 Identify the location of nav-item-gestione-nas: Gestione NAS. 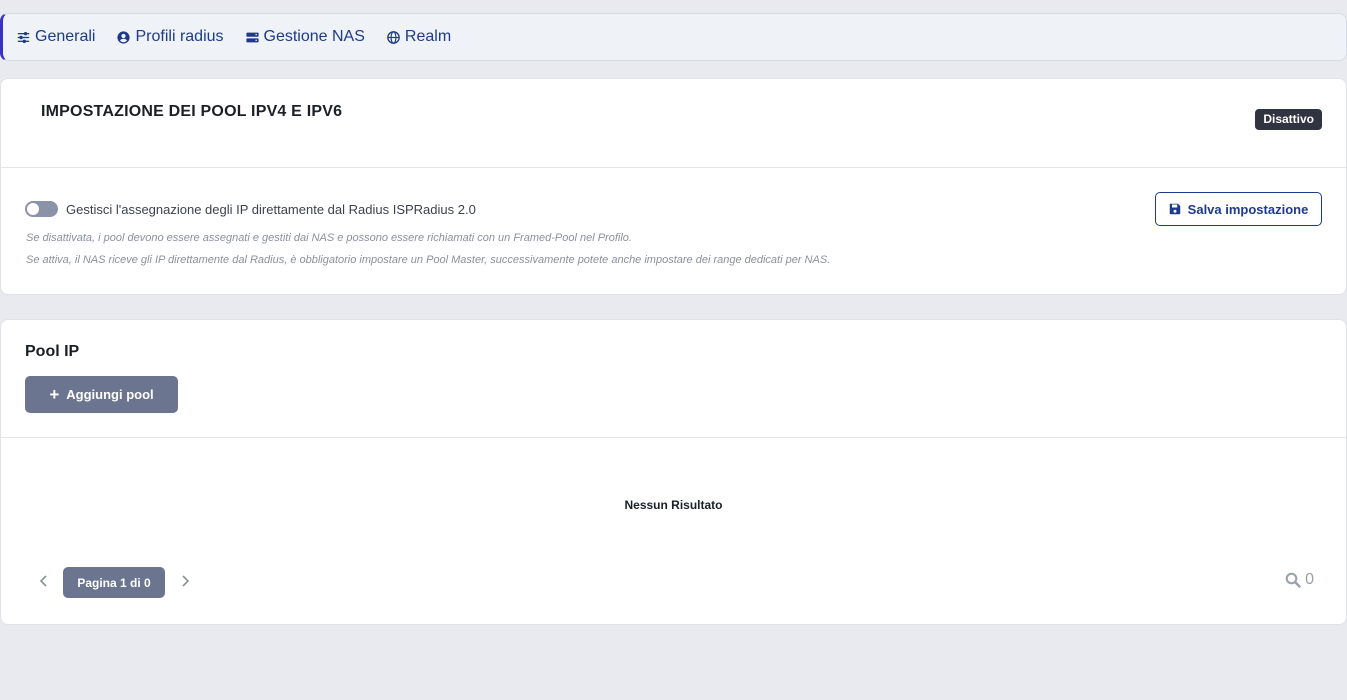
(305, 37).